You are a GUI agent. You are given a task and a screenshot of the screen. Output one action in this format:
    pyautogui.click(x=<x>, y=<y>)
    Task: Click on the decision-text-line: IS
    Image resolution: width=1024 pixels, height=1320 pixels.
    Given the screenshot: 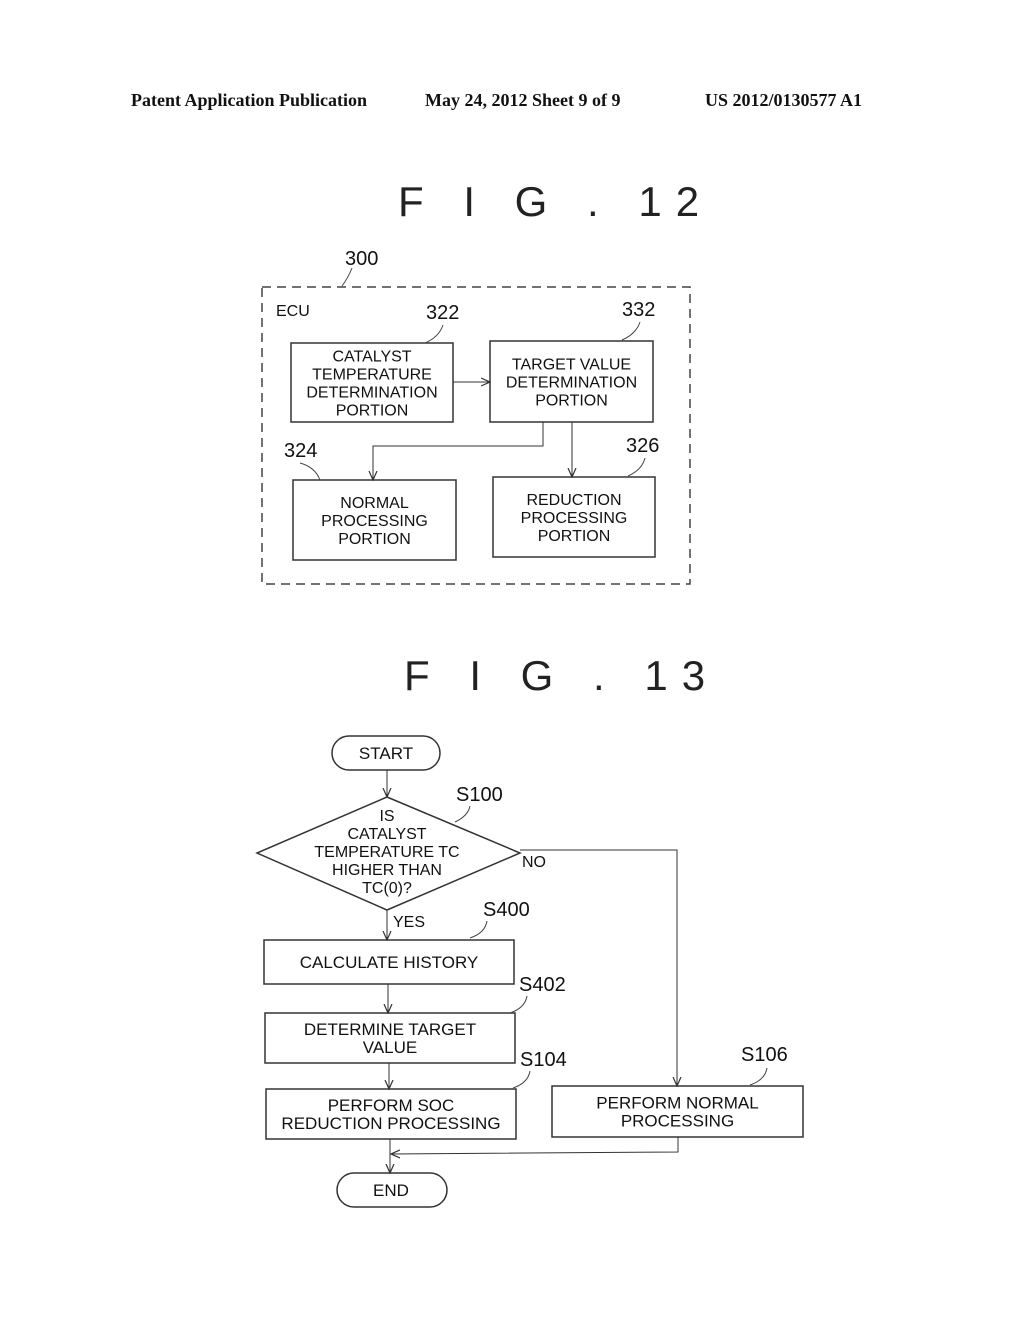 What is the action you would take?
    pyautogui.click(x=386, y=816)
    